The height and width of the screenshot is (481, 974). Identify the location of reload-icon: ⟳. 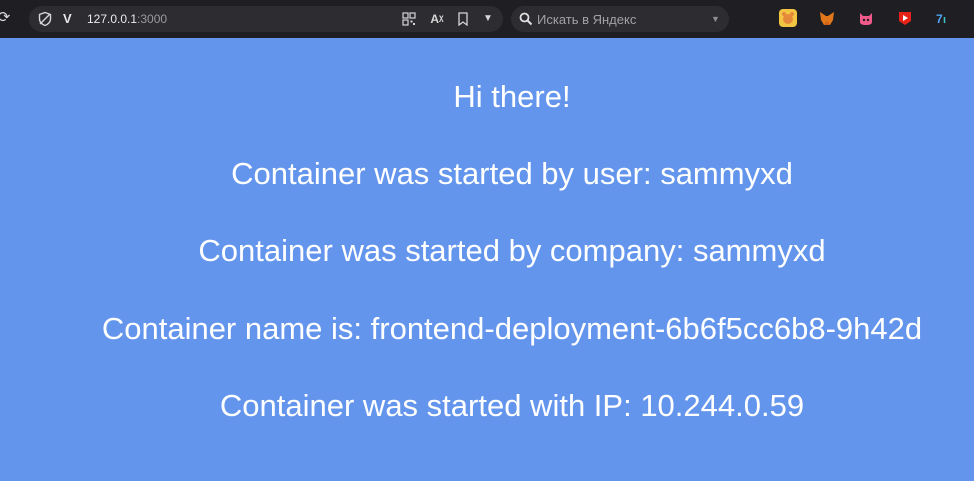
(7, 18).